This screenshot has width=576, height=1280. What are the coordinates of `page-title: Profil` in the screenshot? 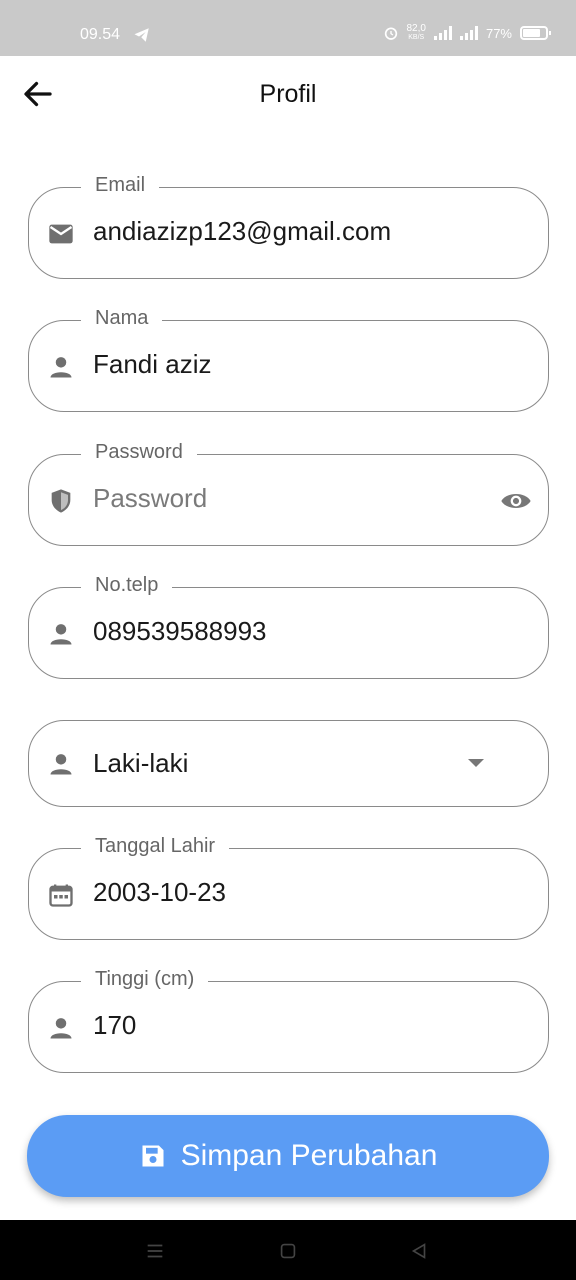 It's located at (288, 94).